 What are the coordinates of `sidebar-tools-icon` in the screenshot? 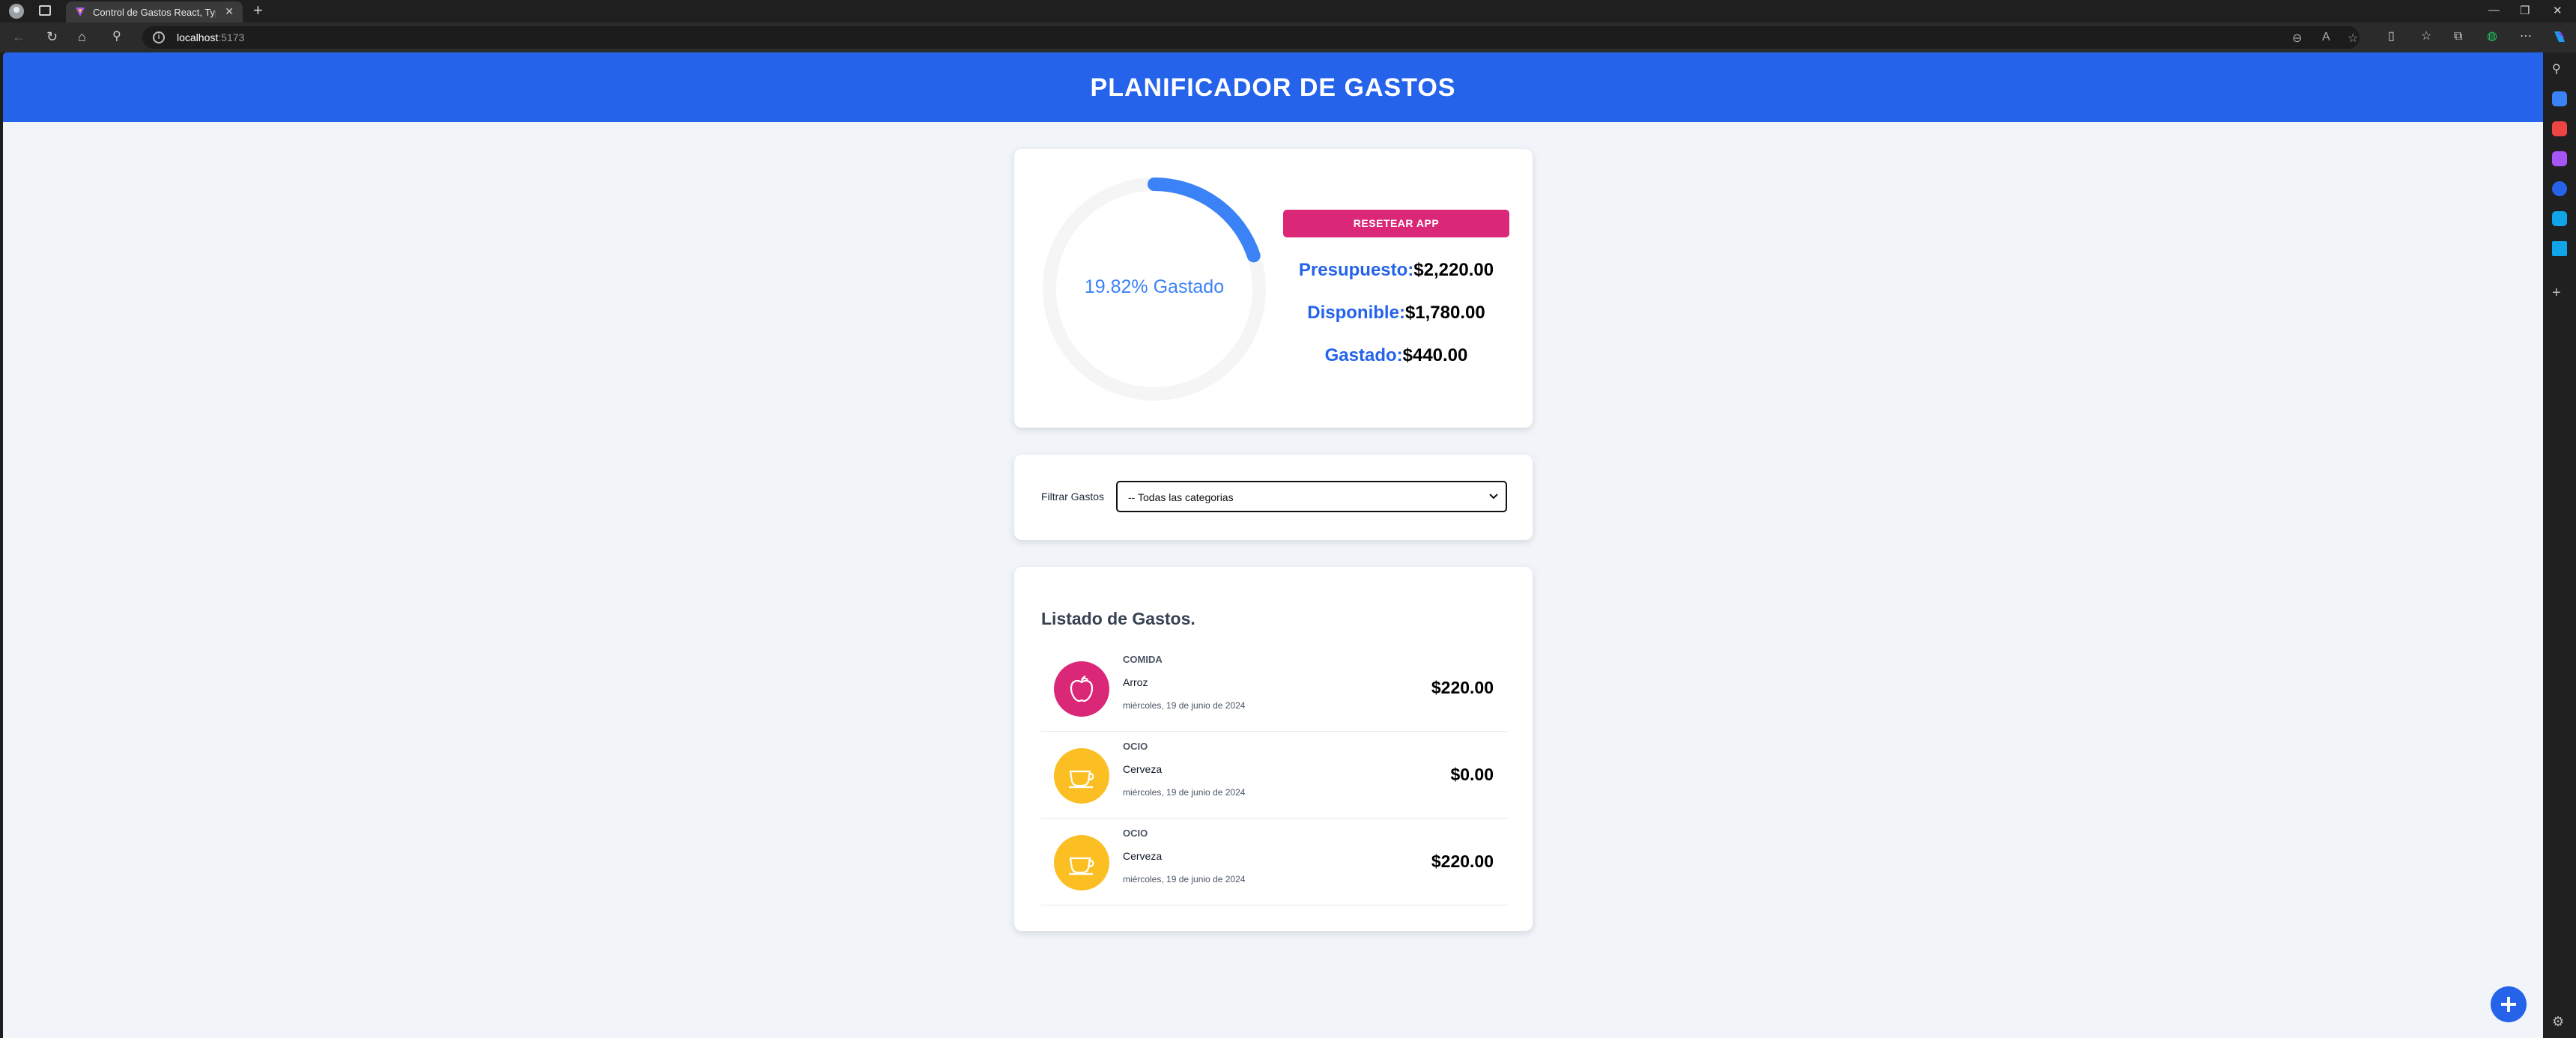 It's located at (2559, 128).